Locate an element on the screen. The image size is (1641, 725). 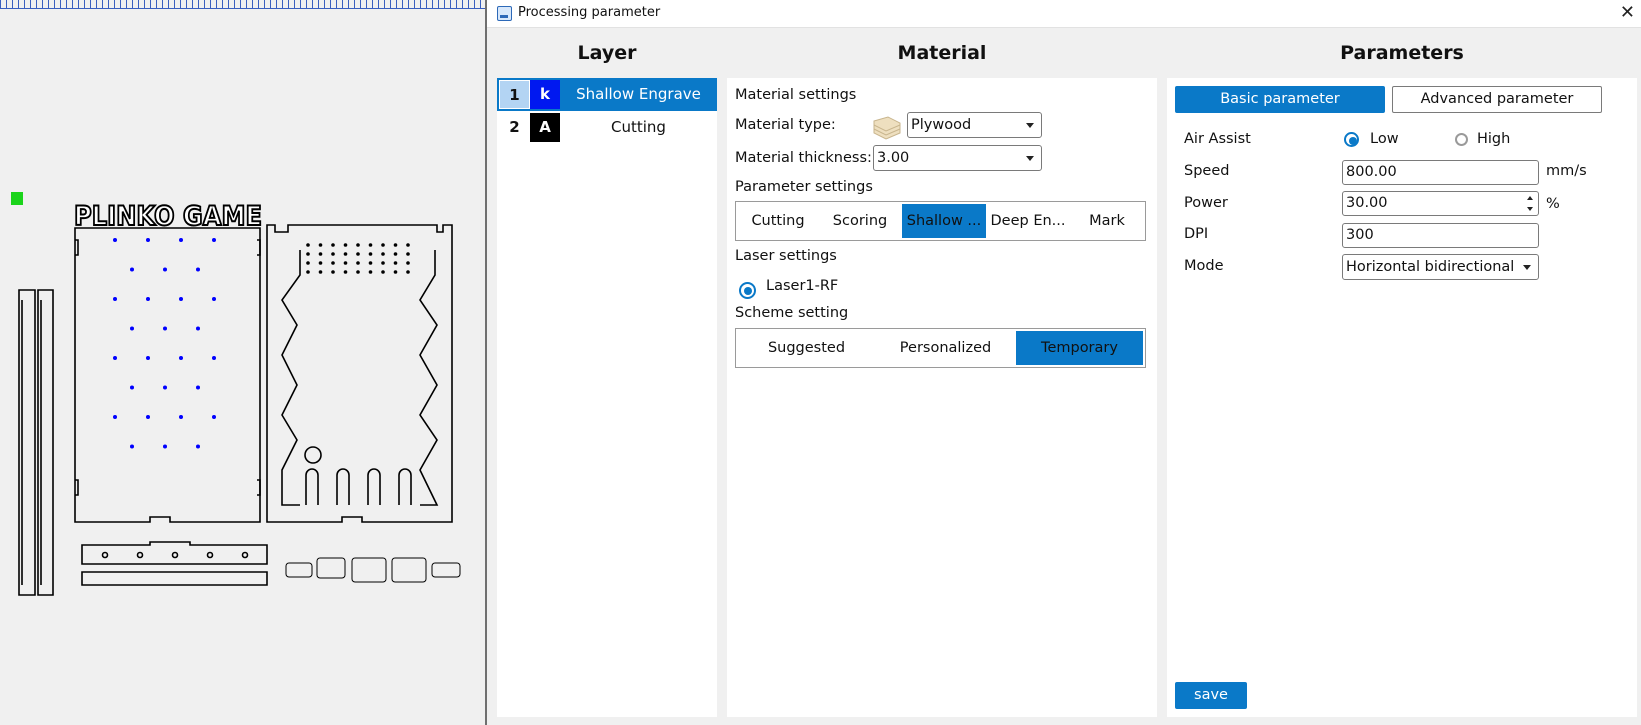
layer-color-swatch: k is located at coordinates (545, 94).